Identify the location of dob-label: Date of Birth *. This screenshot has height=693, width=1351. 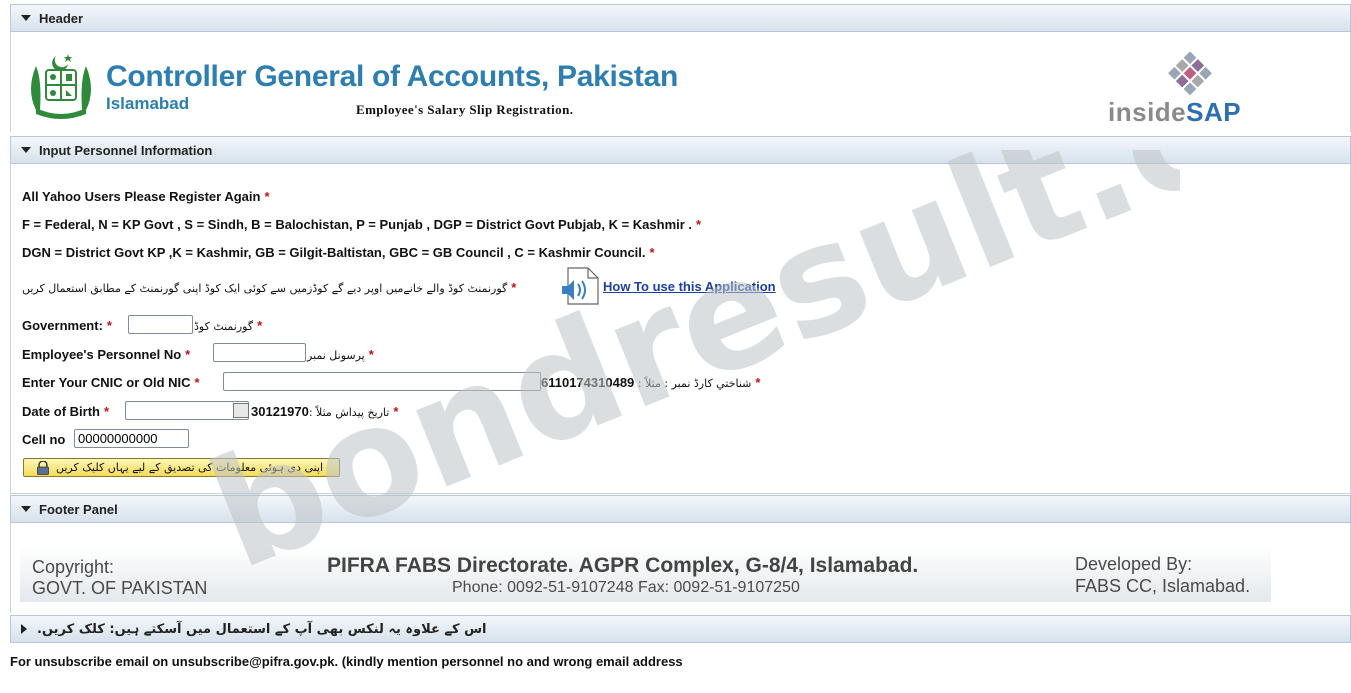
(66, 411).